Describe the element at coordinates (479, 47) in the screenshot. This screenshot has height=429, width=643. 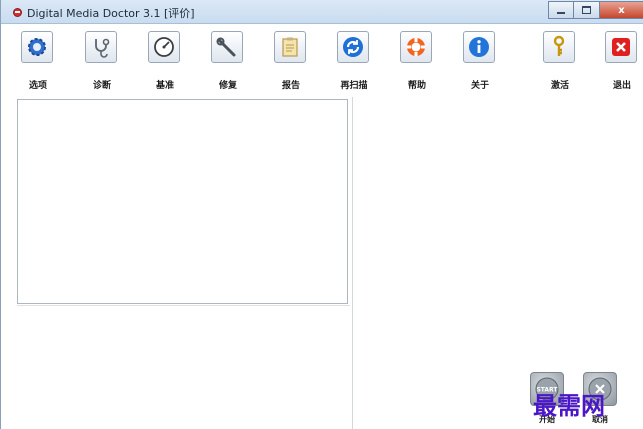
I see `info-icon` at that location.